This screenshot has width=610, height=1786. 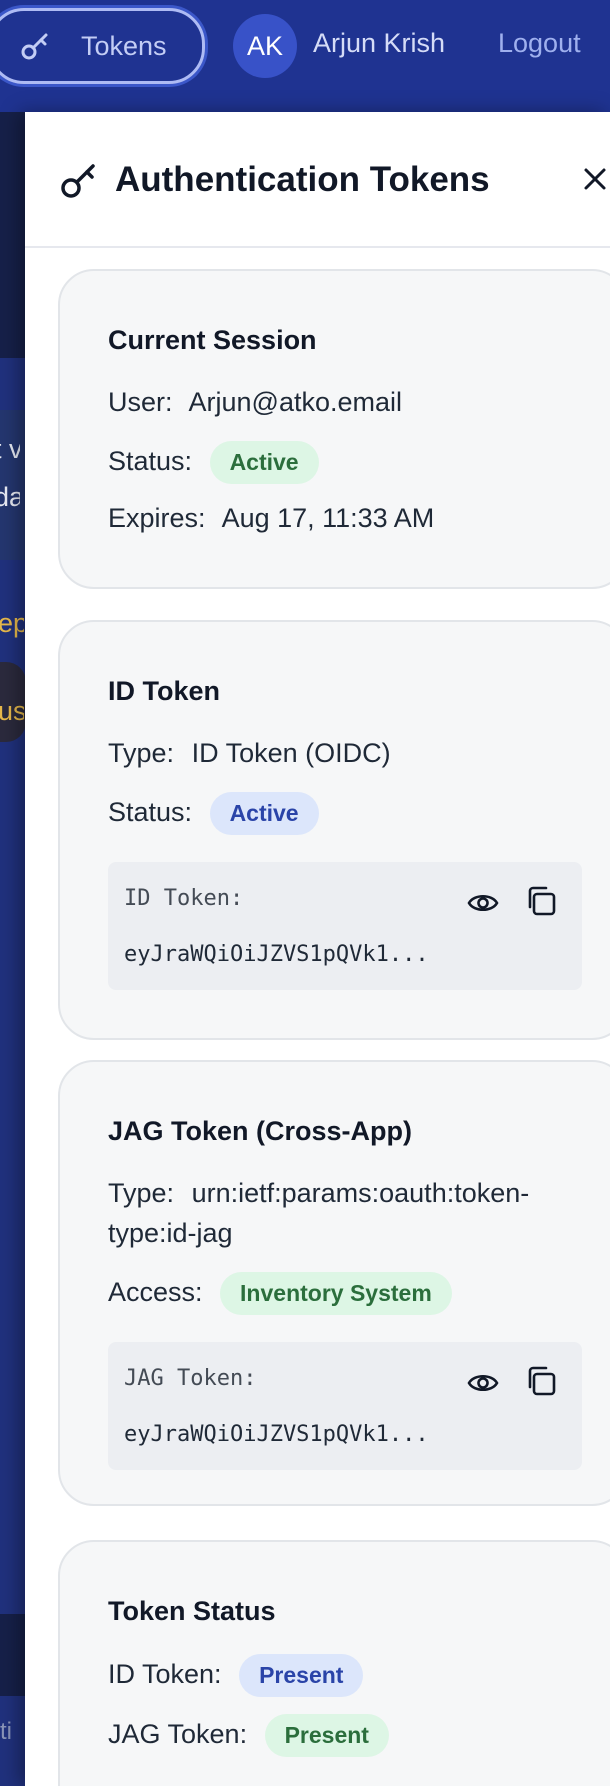 I want to click on jag-token-type-row: Type: urn:ietf:params:oauth:token-, so click(x=318, y=1193).